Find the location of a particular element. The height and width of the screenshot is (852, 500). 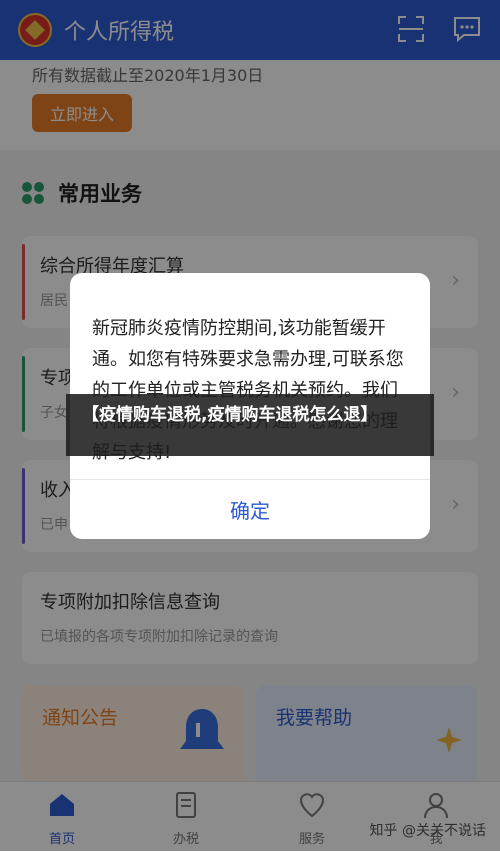

article-caption: 【疫情购车退税,疫情购车退税怎么退】 is located at coordinates (250, 425).